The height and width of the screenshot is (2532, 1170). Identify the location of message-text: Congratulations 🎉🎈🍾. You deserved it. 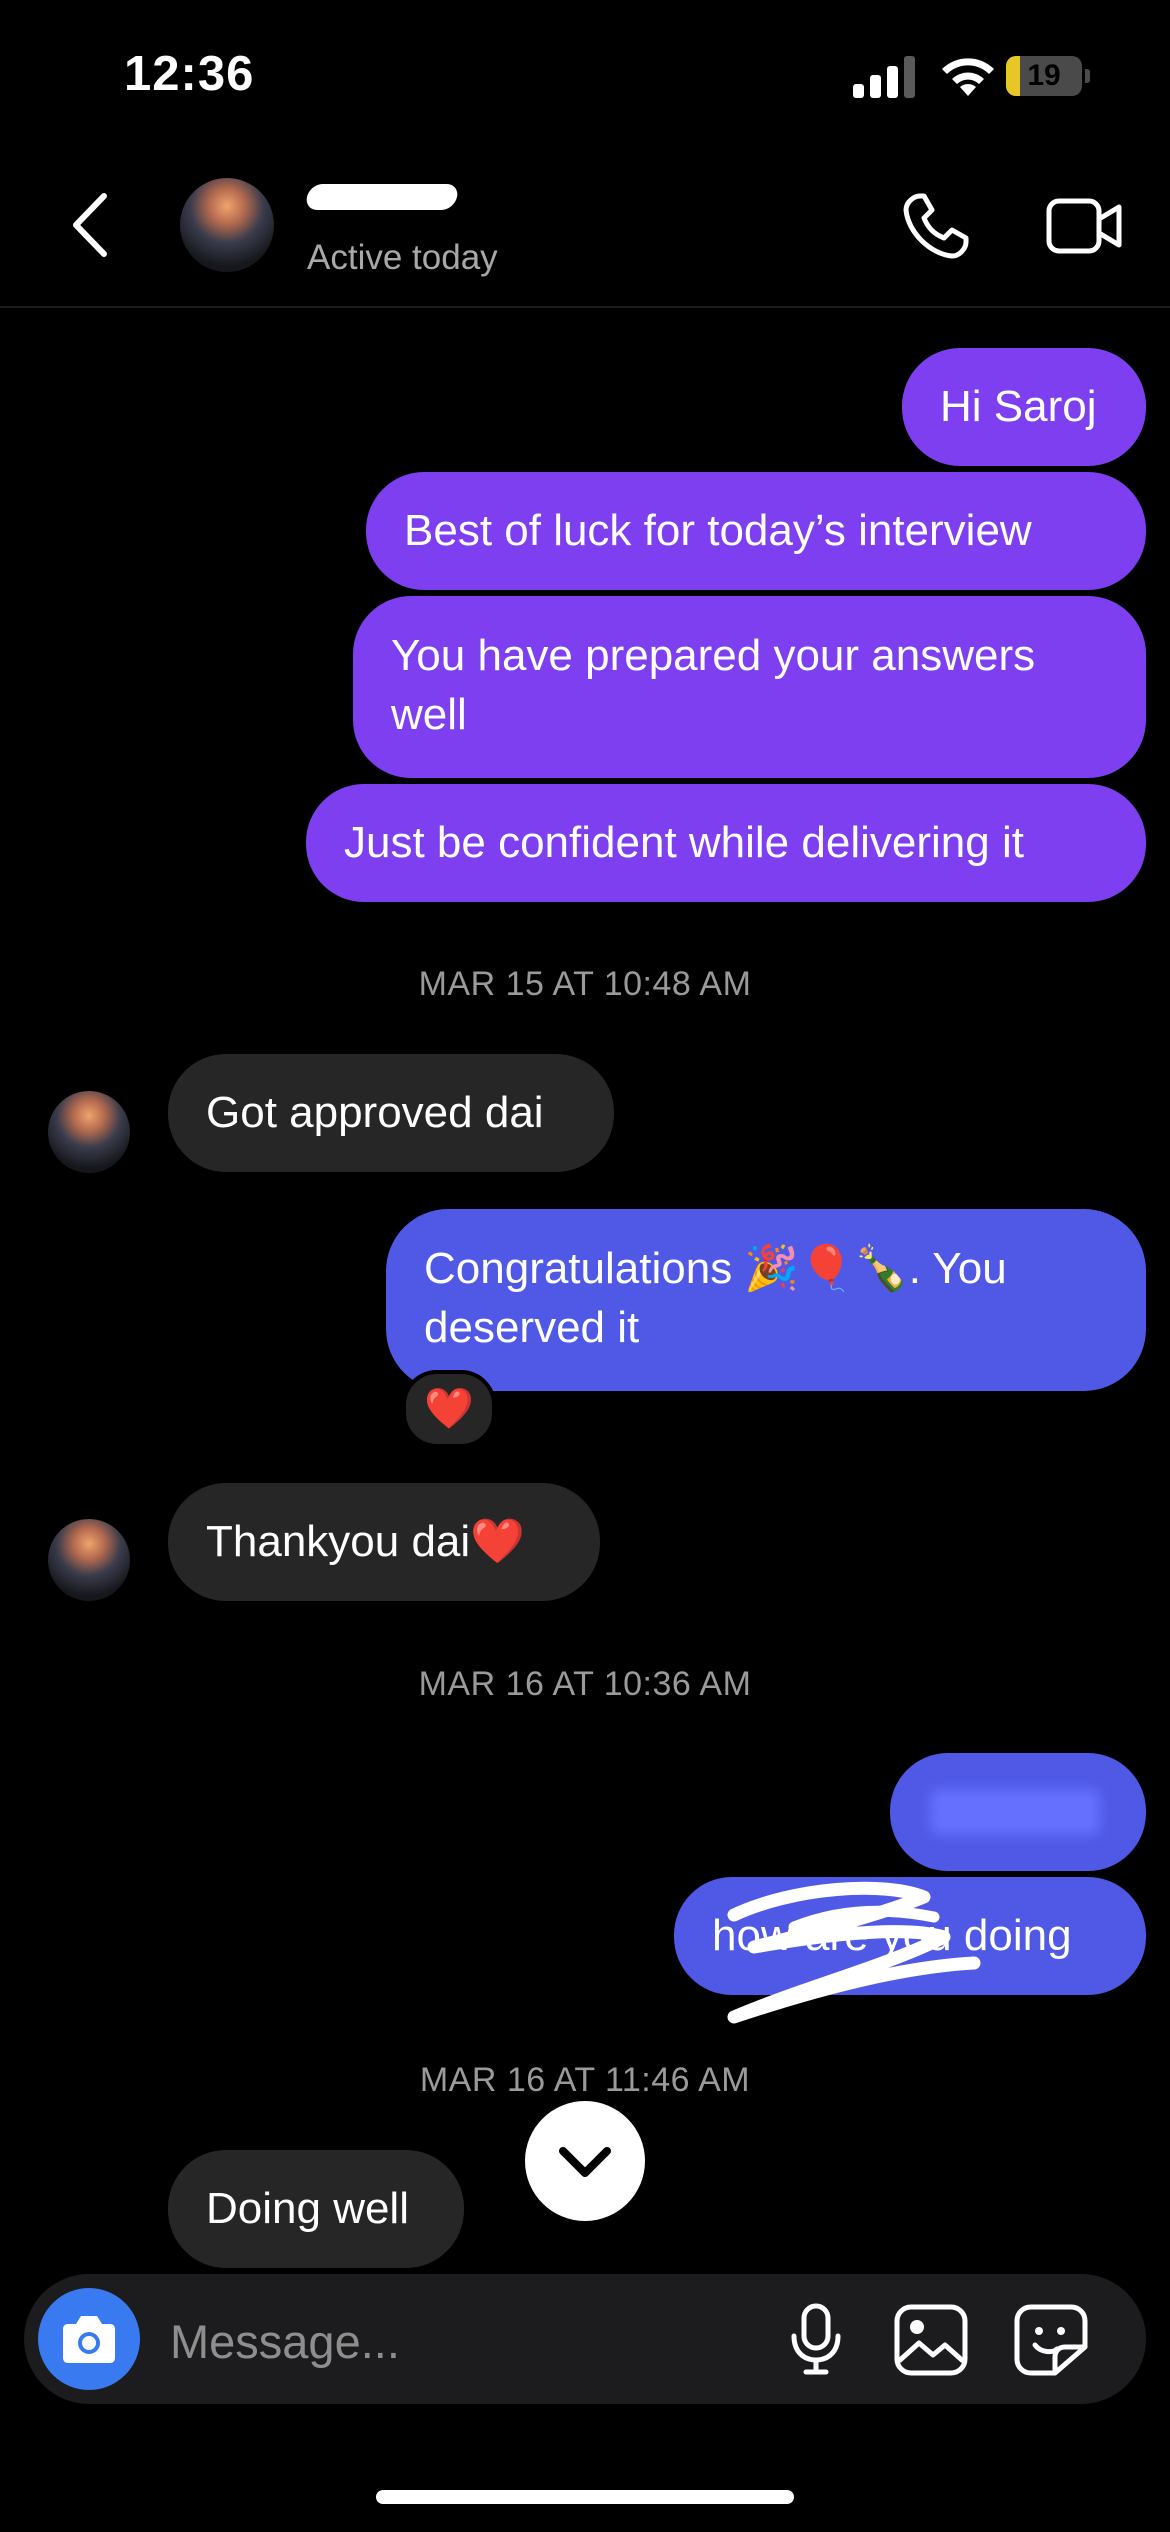
(715, 1298).